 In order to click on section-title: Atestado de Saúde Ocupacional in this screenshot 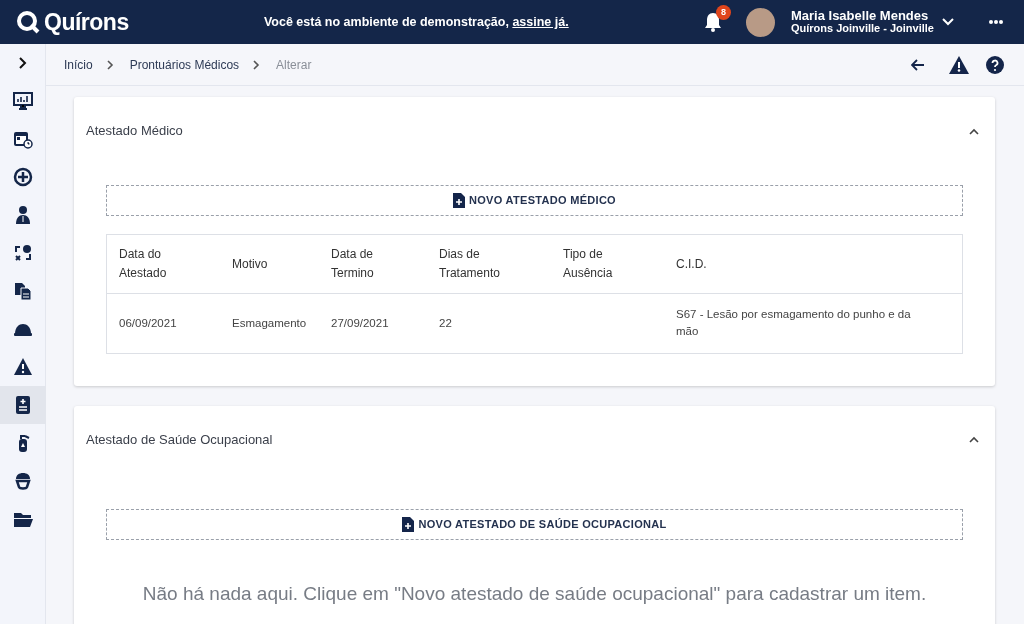, I will do `click(179, 439)`.